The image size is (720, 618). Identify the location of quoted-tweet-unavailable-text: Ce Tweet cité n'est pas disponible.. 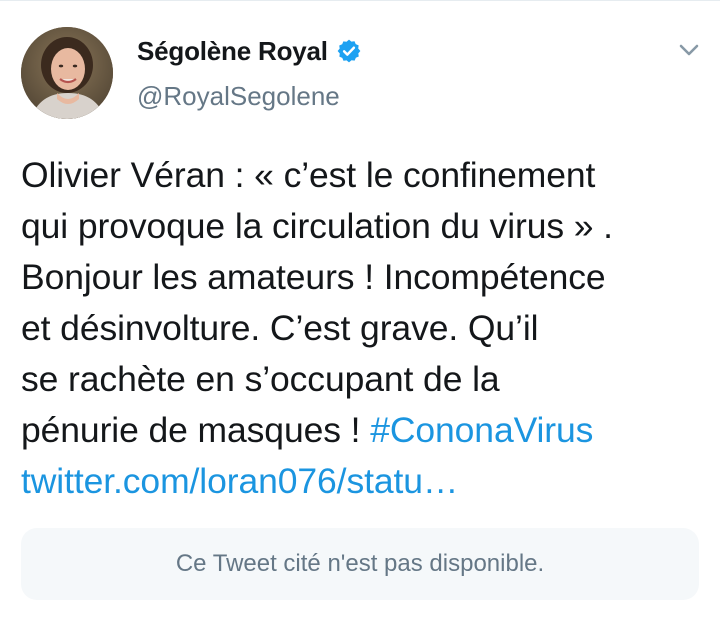
(360, 563).